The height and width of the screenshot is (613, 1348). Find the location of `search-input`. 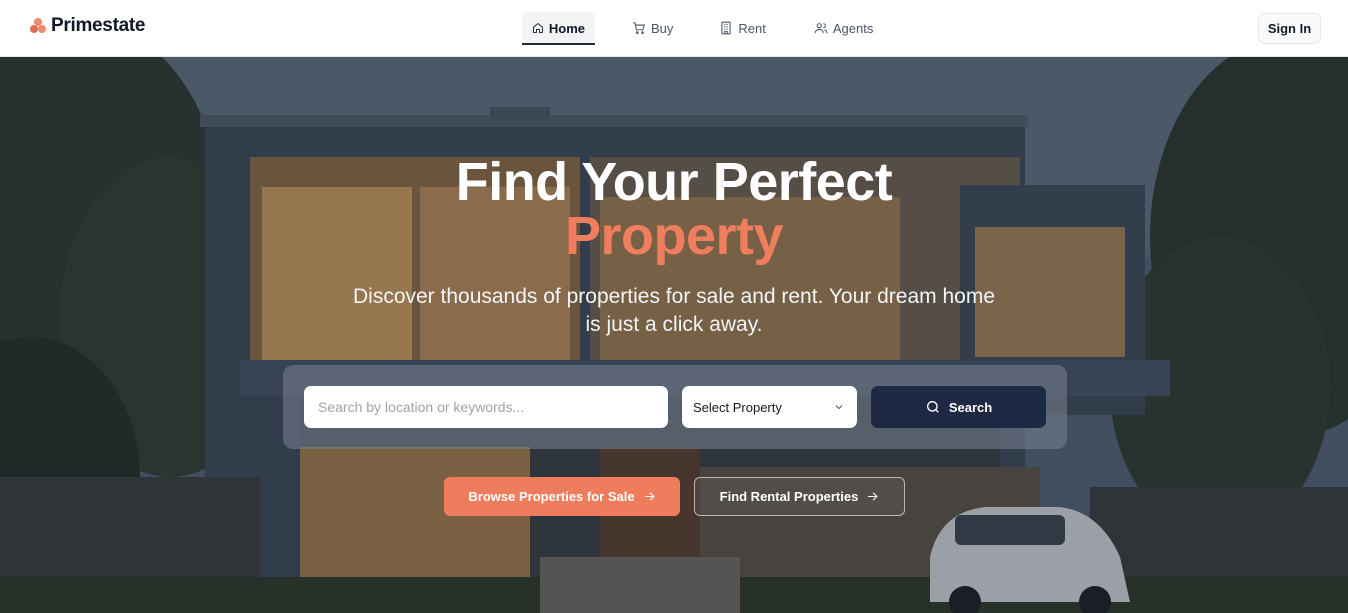

search-input is located at coordinates (486, 407).